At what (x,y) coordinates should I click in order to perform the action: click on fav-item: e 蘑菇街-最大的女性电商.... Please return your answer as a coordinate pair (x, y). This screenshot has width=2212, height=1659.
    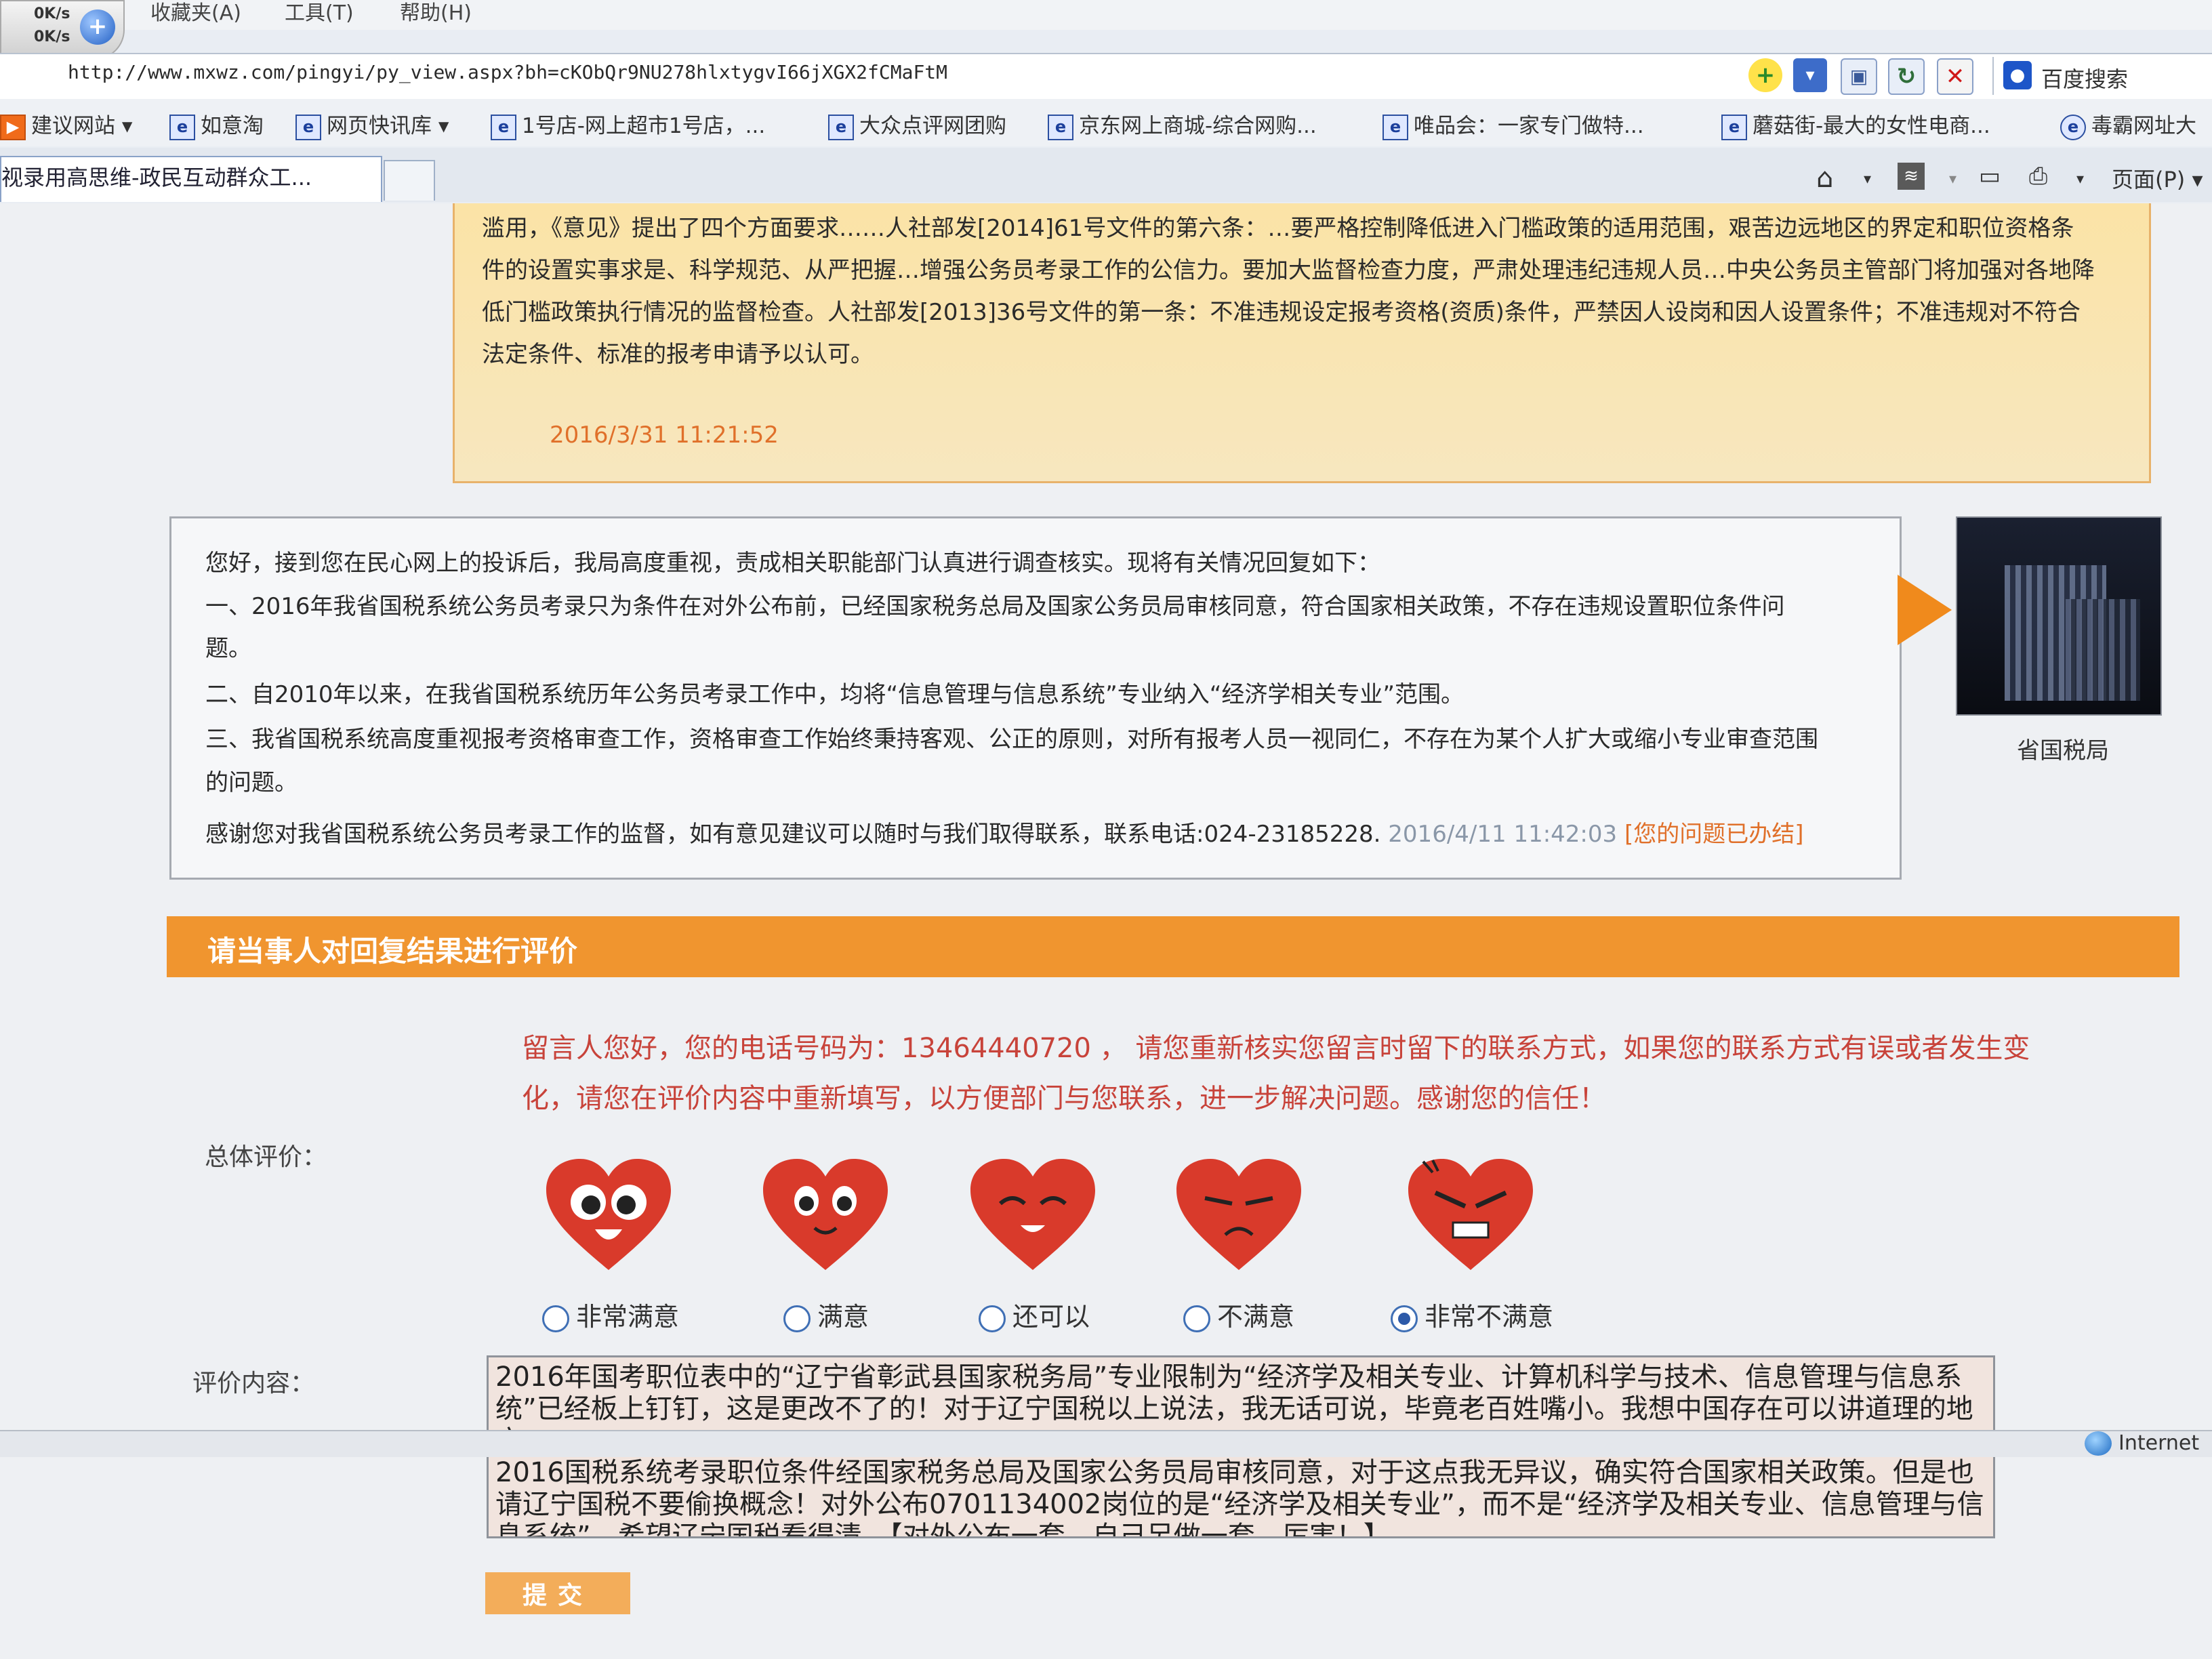
    Looking at the image, I should click on (1856, 124).